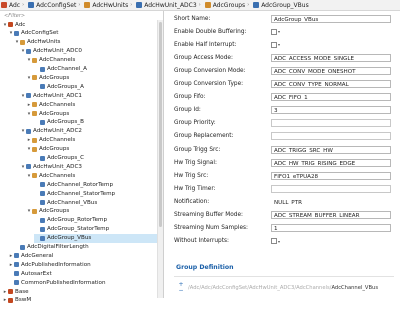  I want to click on tree-node-label: AdcDigitalFilterLength, so click(58, 247).